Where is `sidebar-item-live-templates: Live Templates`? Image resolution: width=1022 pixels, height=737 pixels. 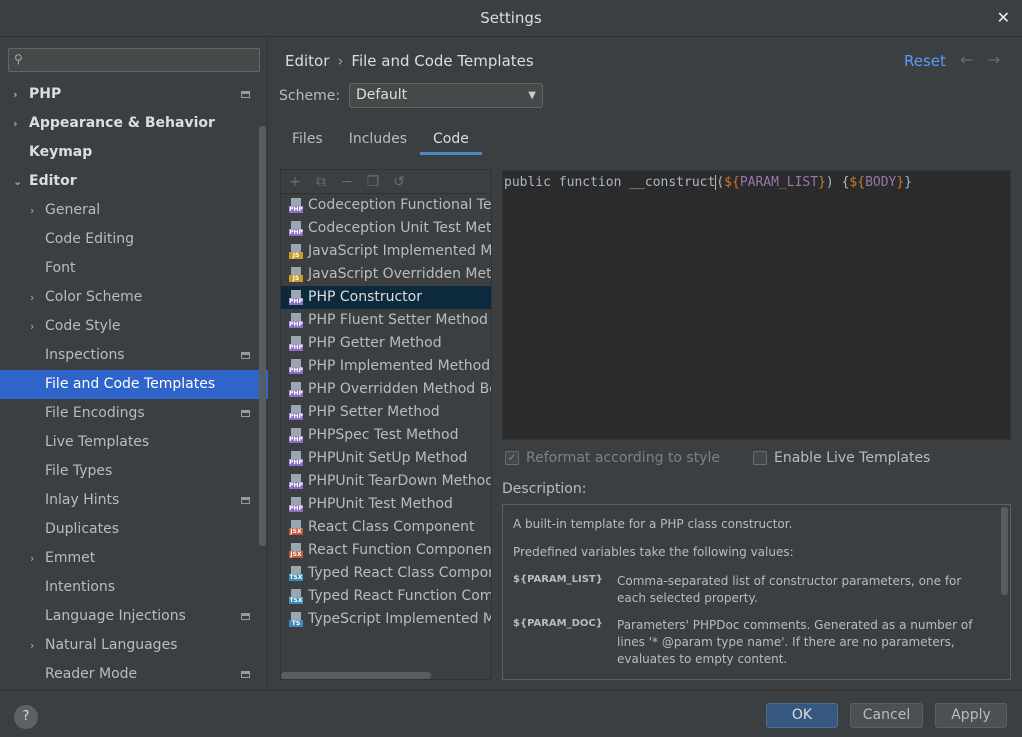
sidebar-item-live-templates: Live Templates is located at coordinates (134, 442).